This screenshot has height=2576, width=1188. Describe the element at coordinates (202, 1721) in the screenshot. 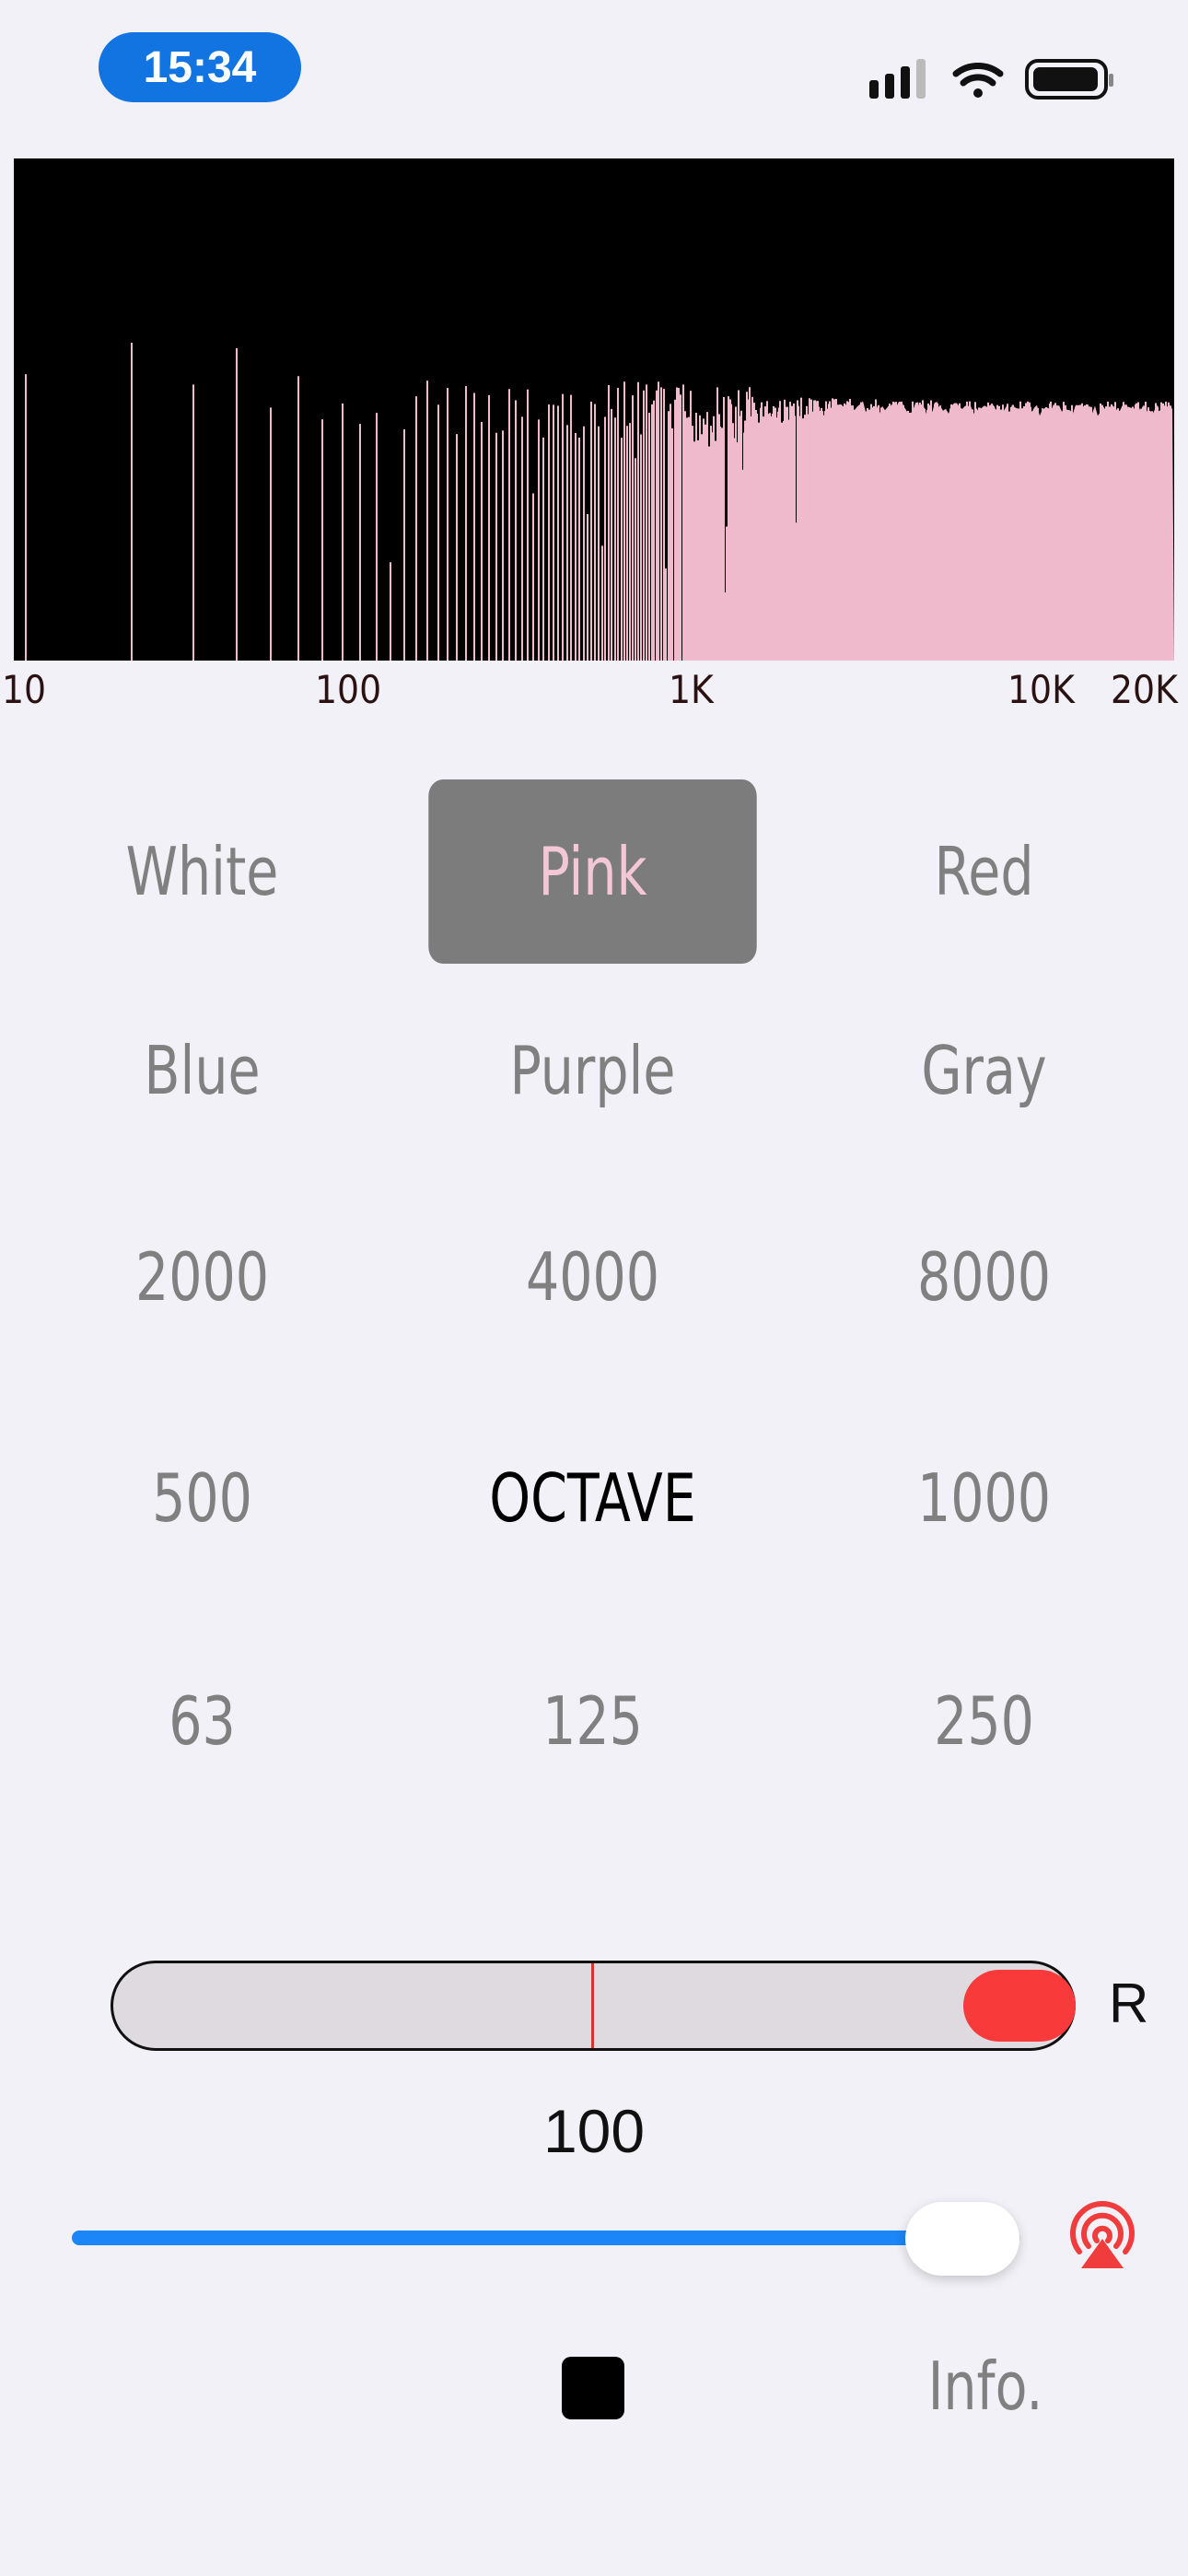

I see `band-63-button: 63` at that location.